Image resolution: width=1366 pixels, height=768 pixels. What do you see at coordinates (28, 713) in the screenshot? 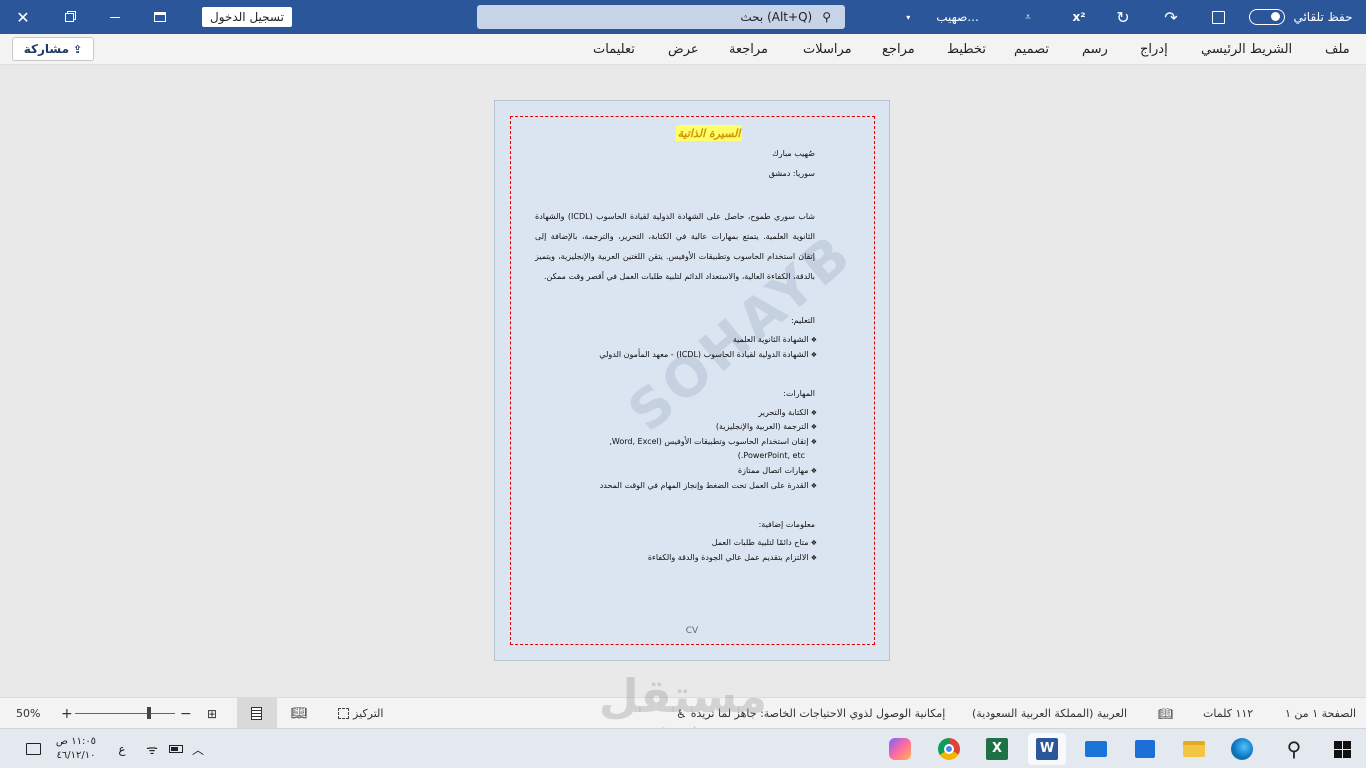
I see `zoom-level: 50%` at bounding box center [28, 713].